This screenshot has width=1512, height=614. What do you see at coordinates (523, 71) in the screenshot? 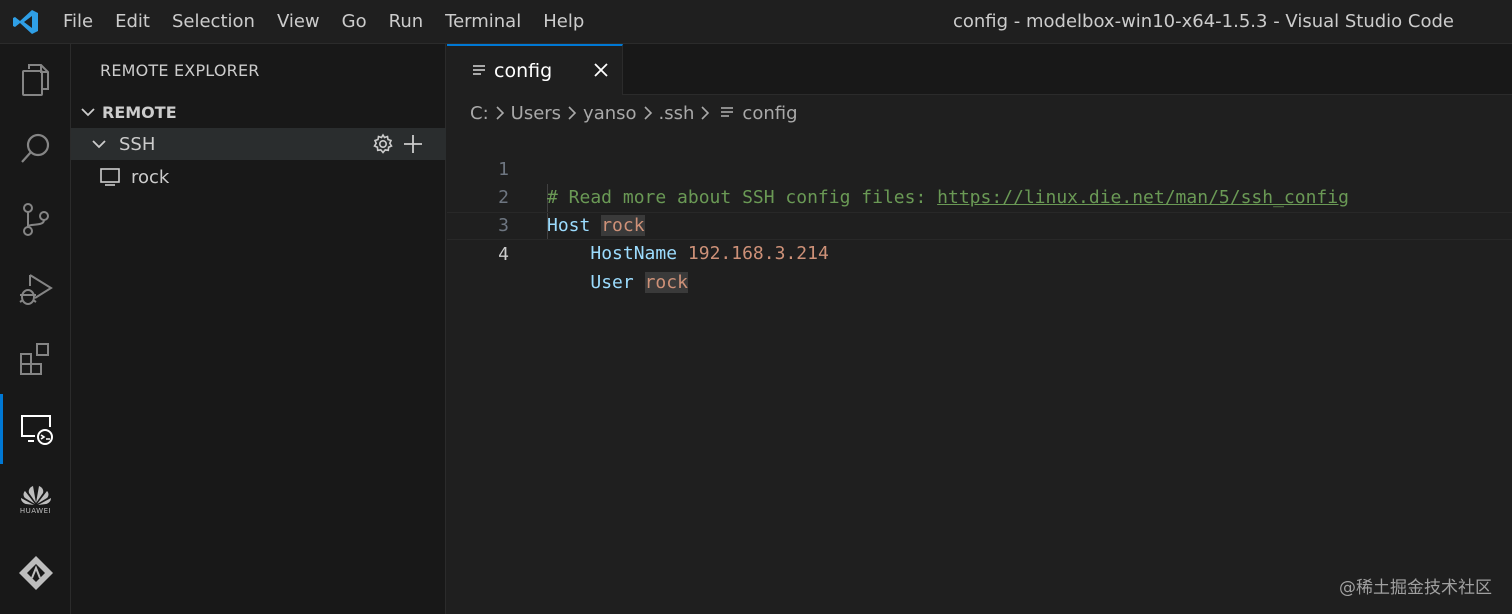
I see `tab-label: config` at bounding box center [523, 71].